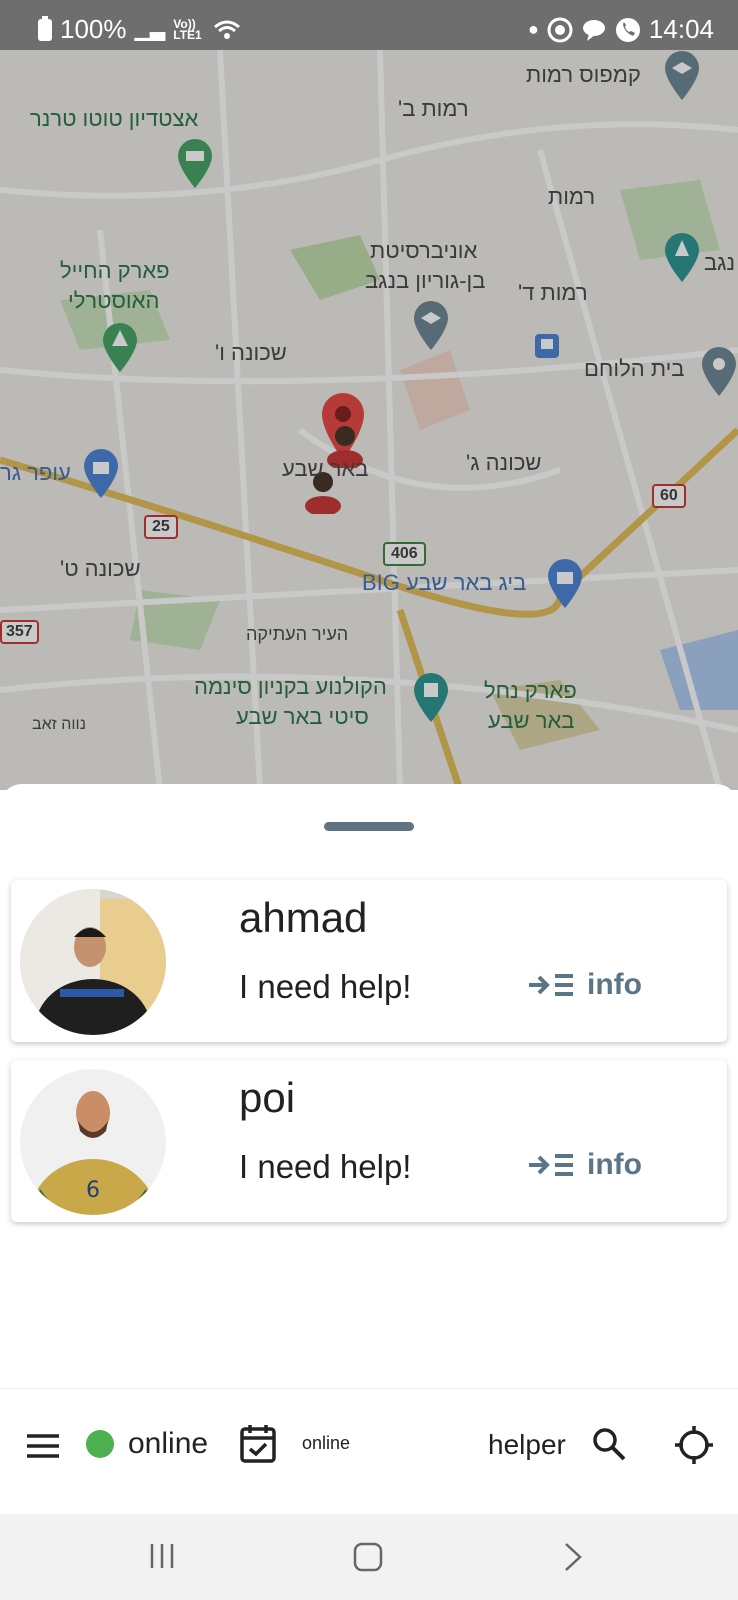 The width and height of the screenshot is (738, 1600). I want to click on sheet-drag-handle, so click(369, 826).